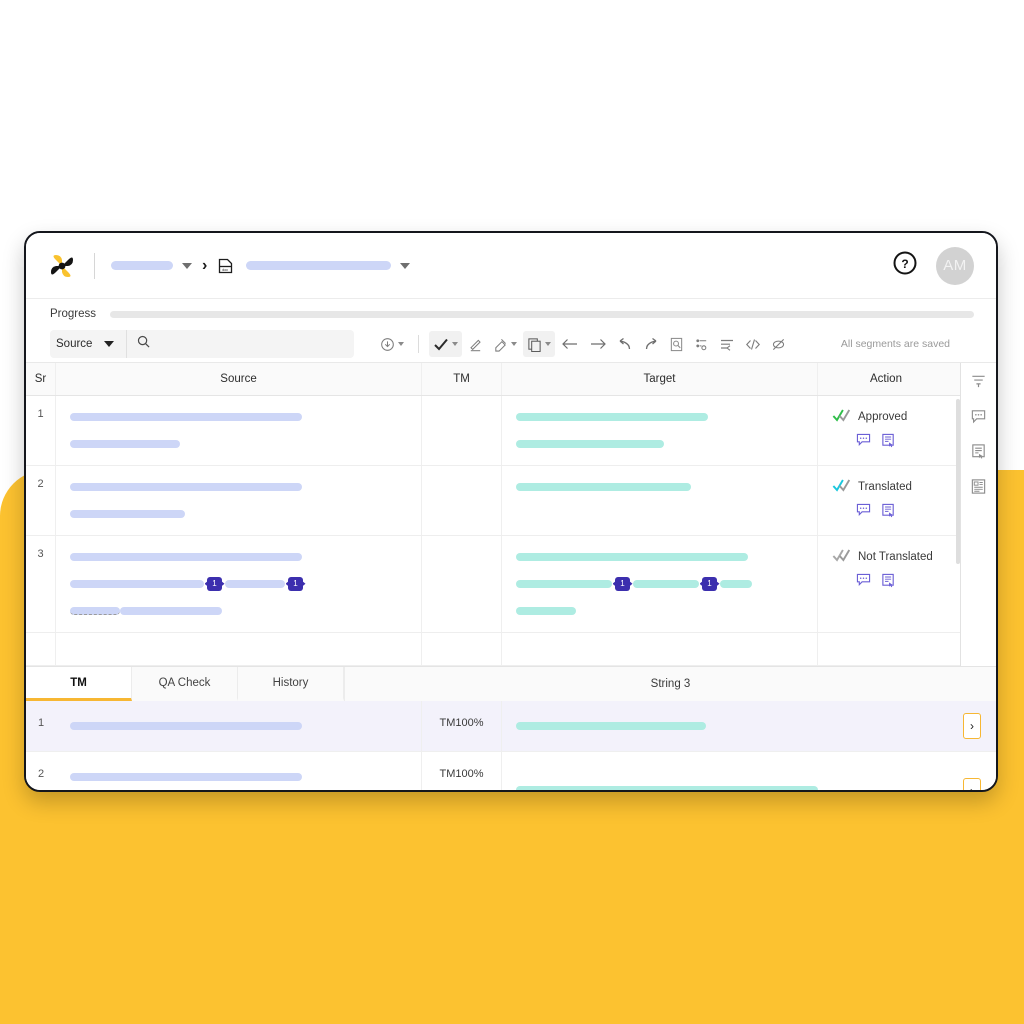  What do you see at coordinates (886, 430) in the screenshot?
I see `action-cell: Approved` at bounding box center [886, 430].